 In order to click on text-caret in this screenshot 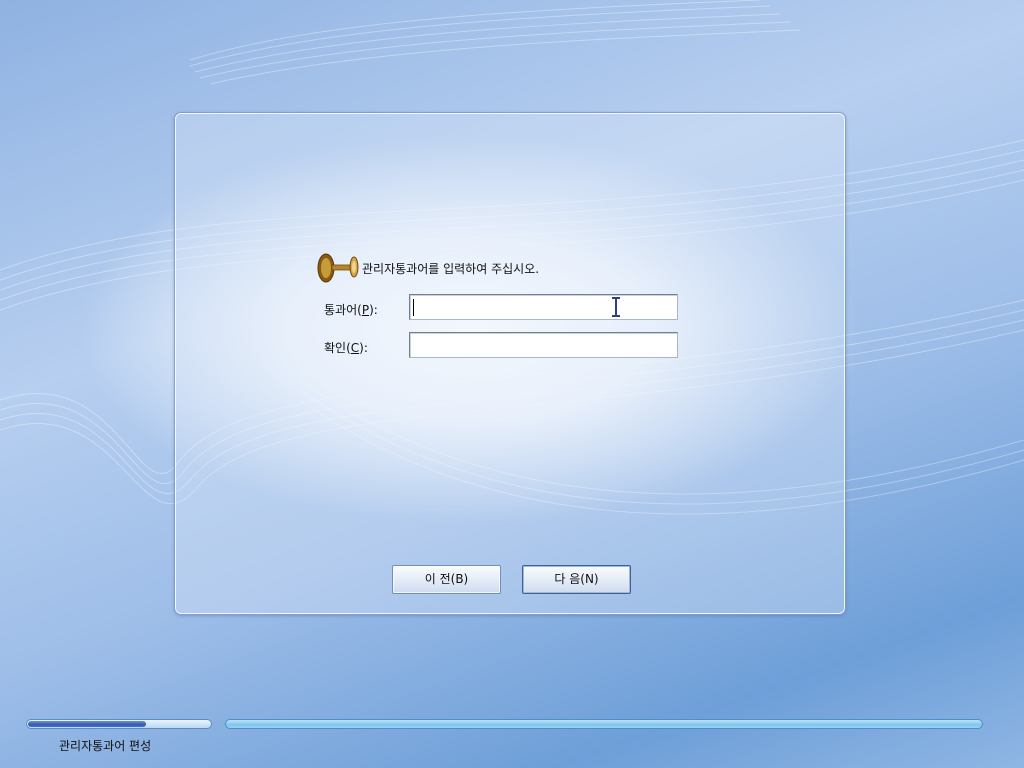, I will do `click(413, 307)`.